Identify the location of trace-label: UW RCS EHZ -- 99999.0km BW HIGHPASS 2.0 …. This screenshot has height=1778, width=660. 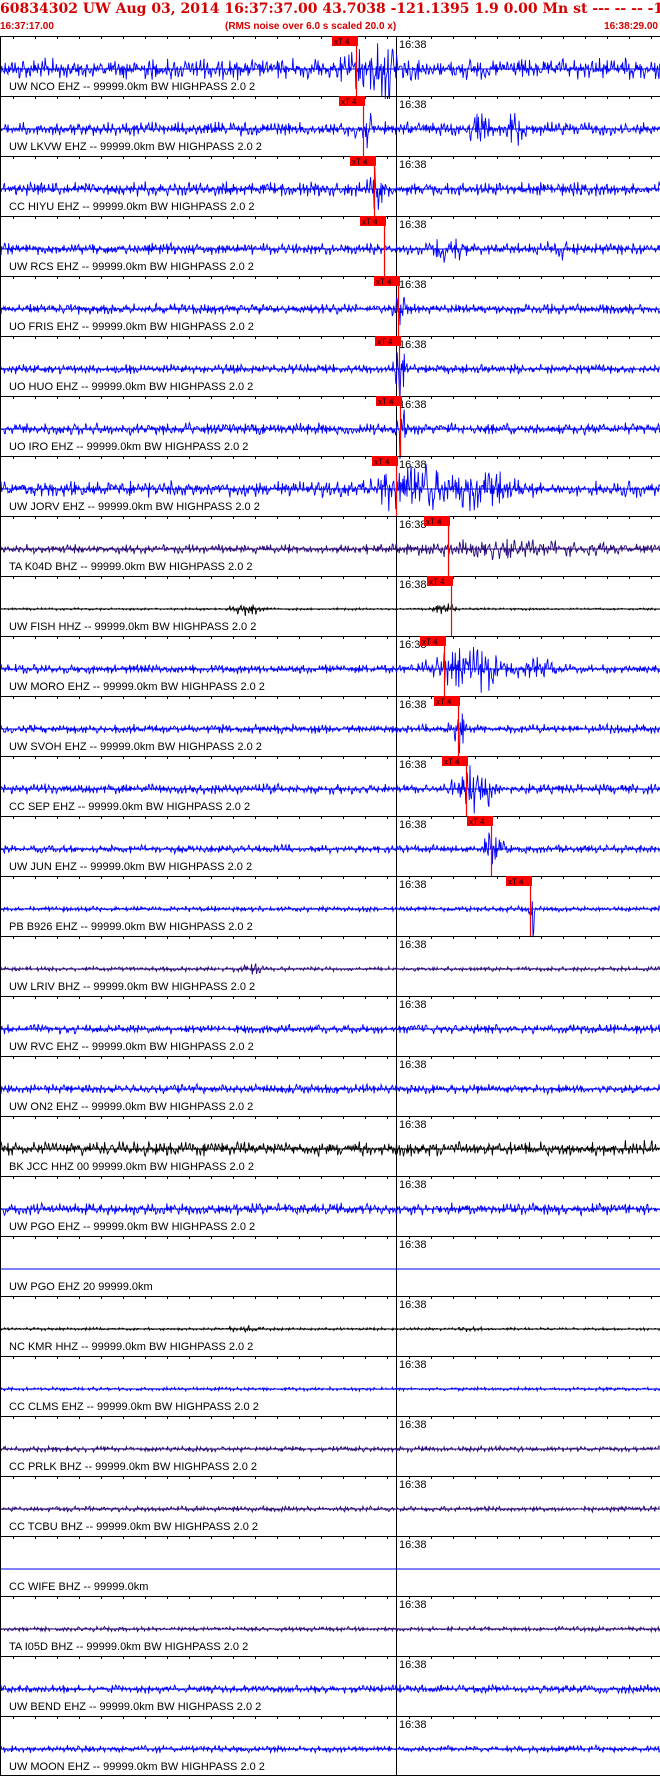
(131, 267).